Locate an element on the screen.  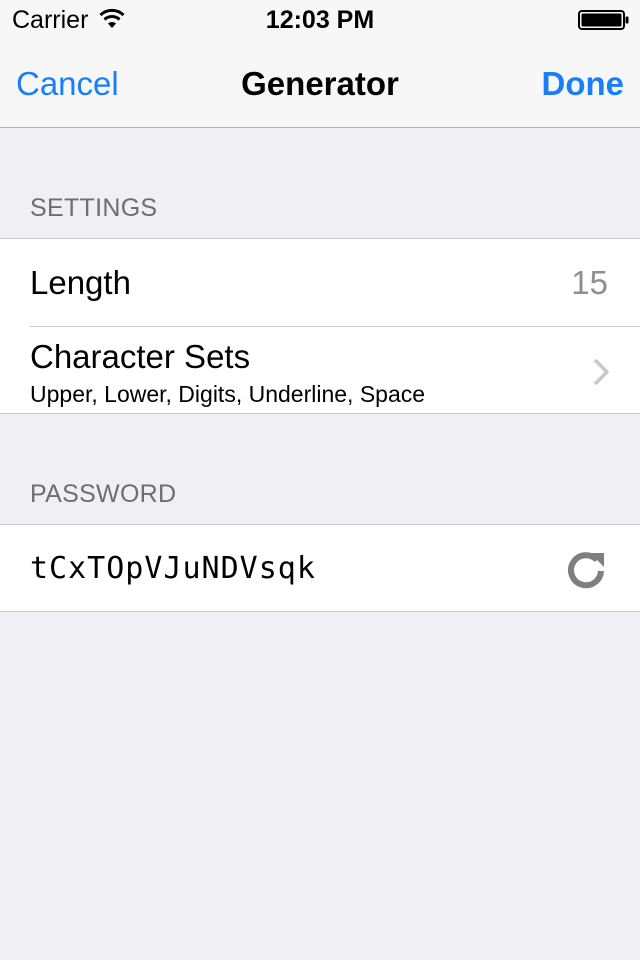
password-section-header: PASSWORD is located at coordinates (103, 494).